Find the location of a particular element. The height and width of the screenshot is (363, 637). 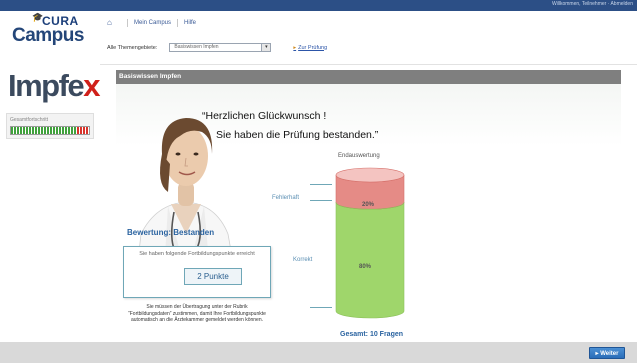

chevron-down-icon: ▾ is located at coordinates (266, 47).